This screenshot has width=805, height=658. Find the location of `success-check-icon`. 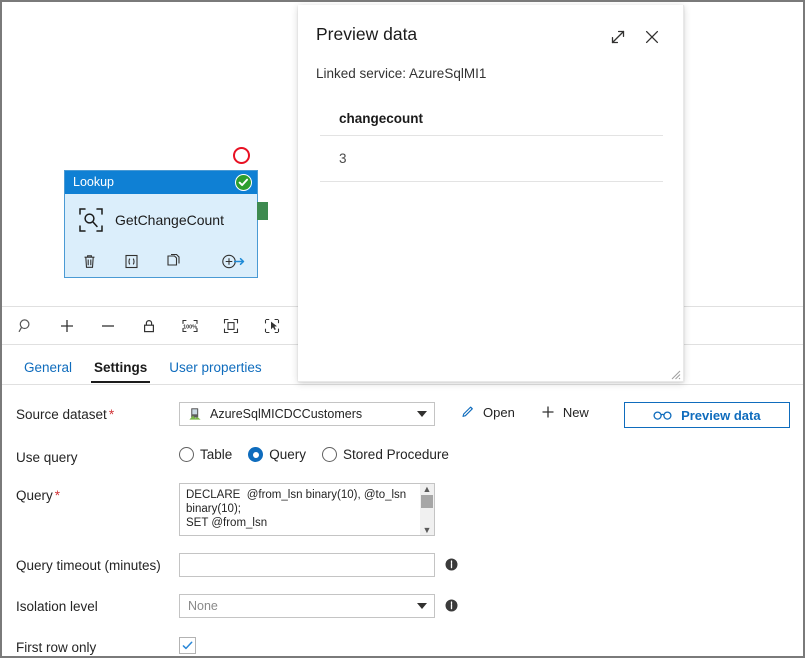

success-check-icon is located at coordinates (243, 182).